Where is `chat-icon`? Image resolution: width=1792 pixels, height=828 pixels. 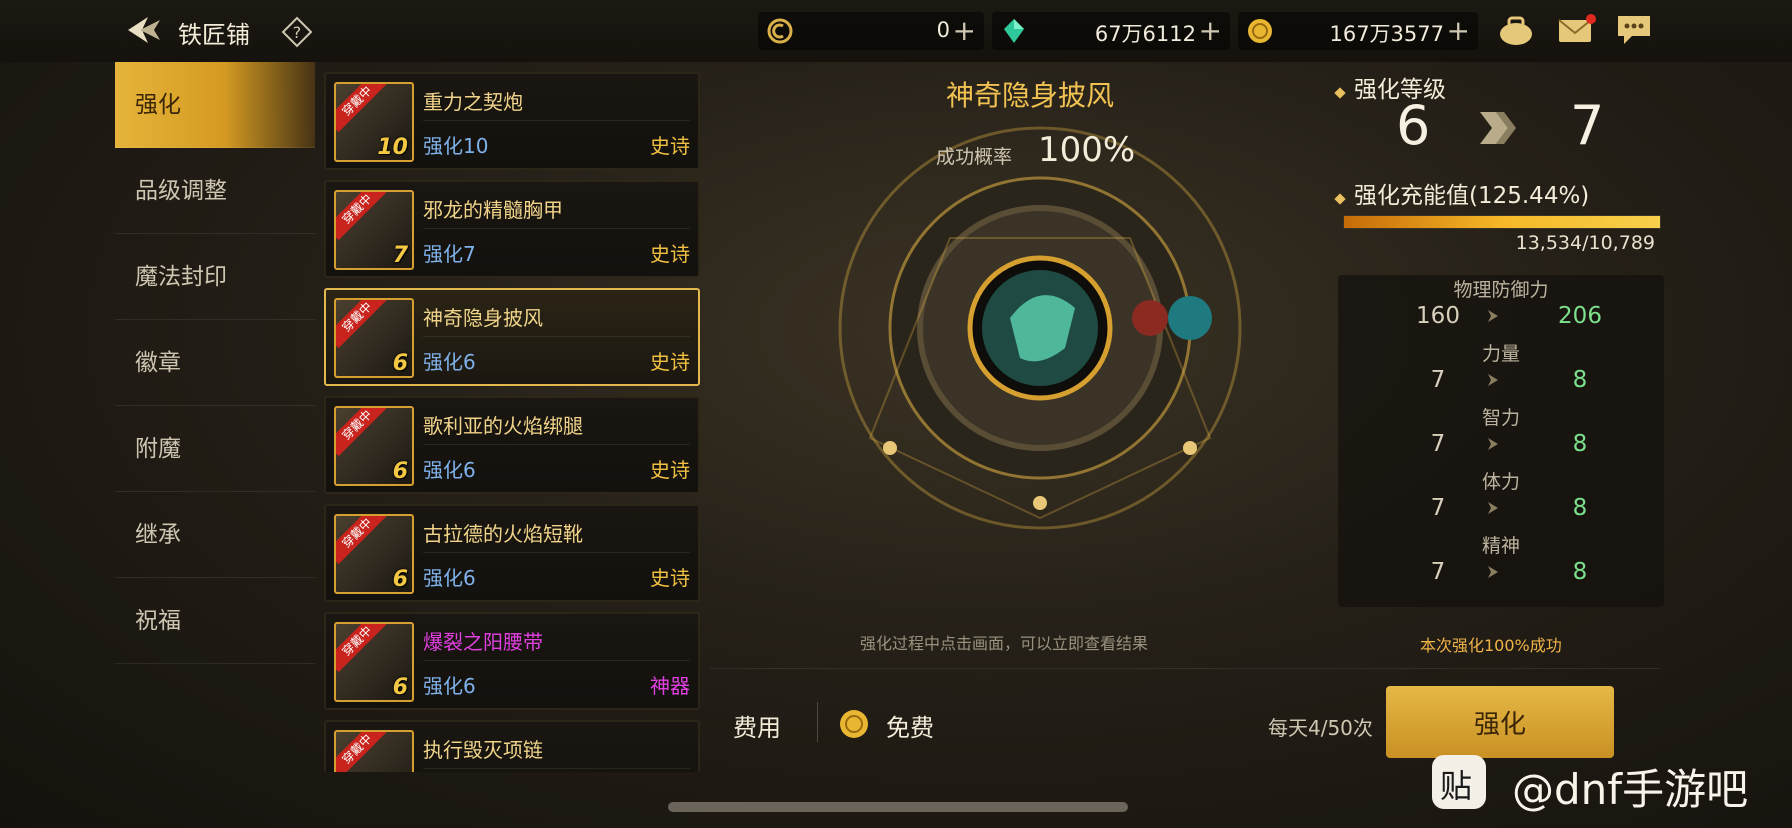
chat-icon is located at coordinates (1634, 30).